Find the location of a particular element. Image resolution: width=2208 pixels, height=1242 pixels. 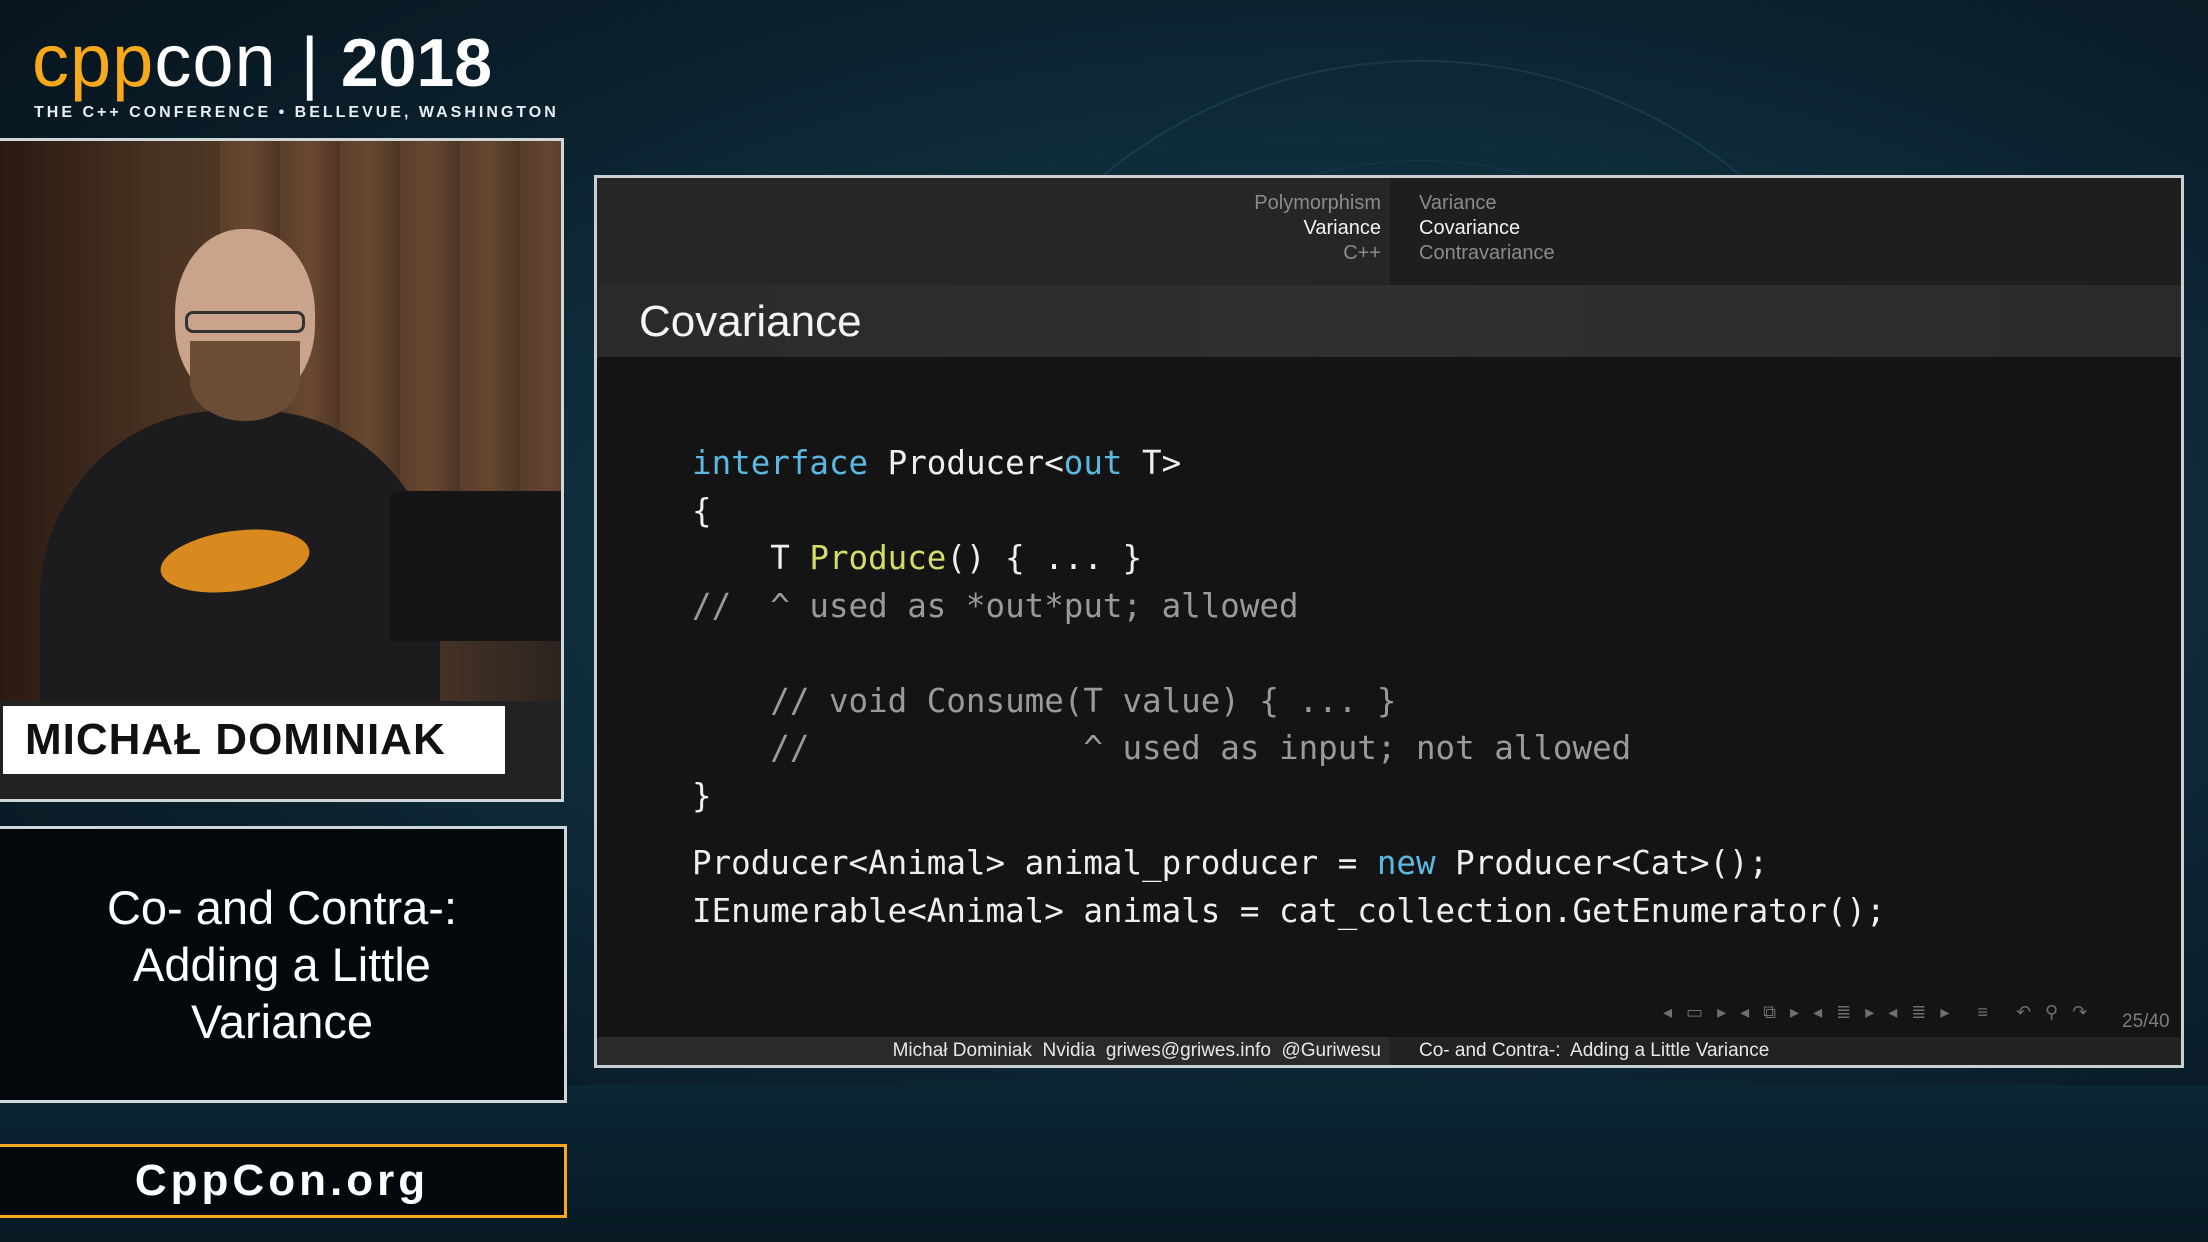

code-function-body: () { ... } is located at coordinates (1044, 558).